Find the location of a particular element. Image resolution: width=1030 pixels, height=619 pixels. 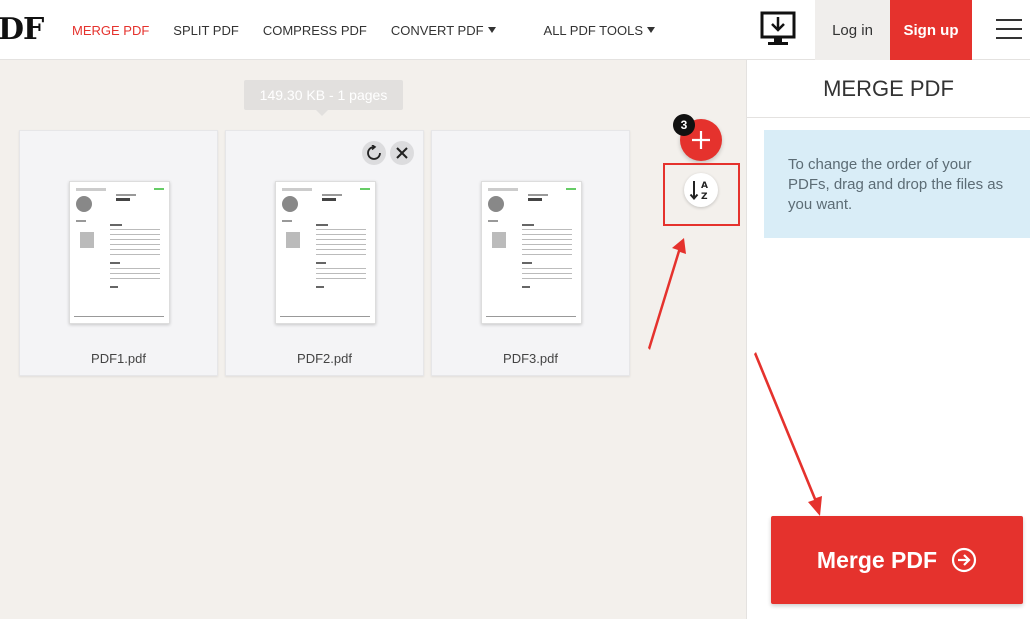

nav-all-pdf-tools: ALL PDF TOOLS is located at coordinates (599, 30).